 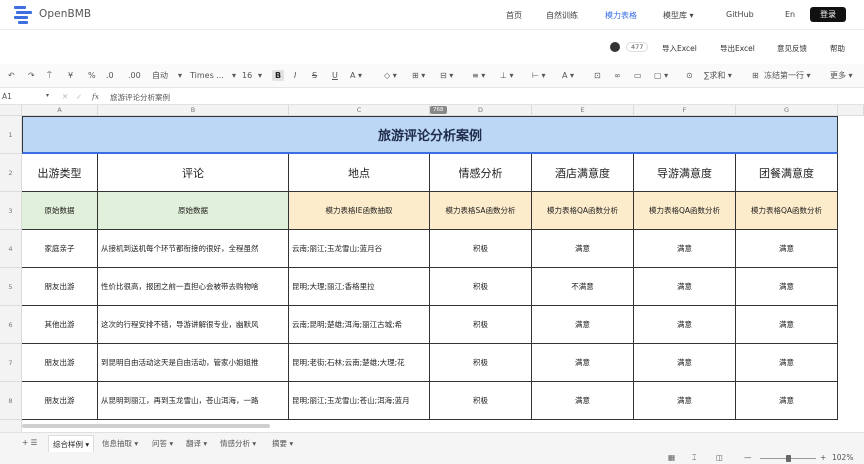 I want to click on nav-models: 模型库 ▾, so click(x=678, y=15).